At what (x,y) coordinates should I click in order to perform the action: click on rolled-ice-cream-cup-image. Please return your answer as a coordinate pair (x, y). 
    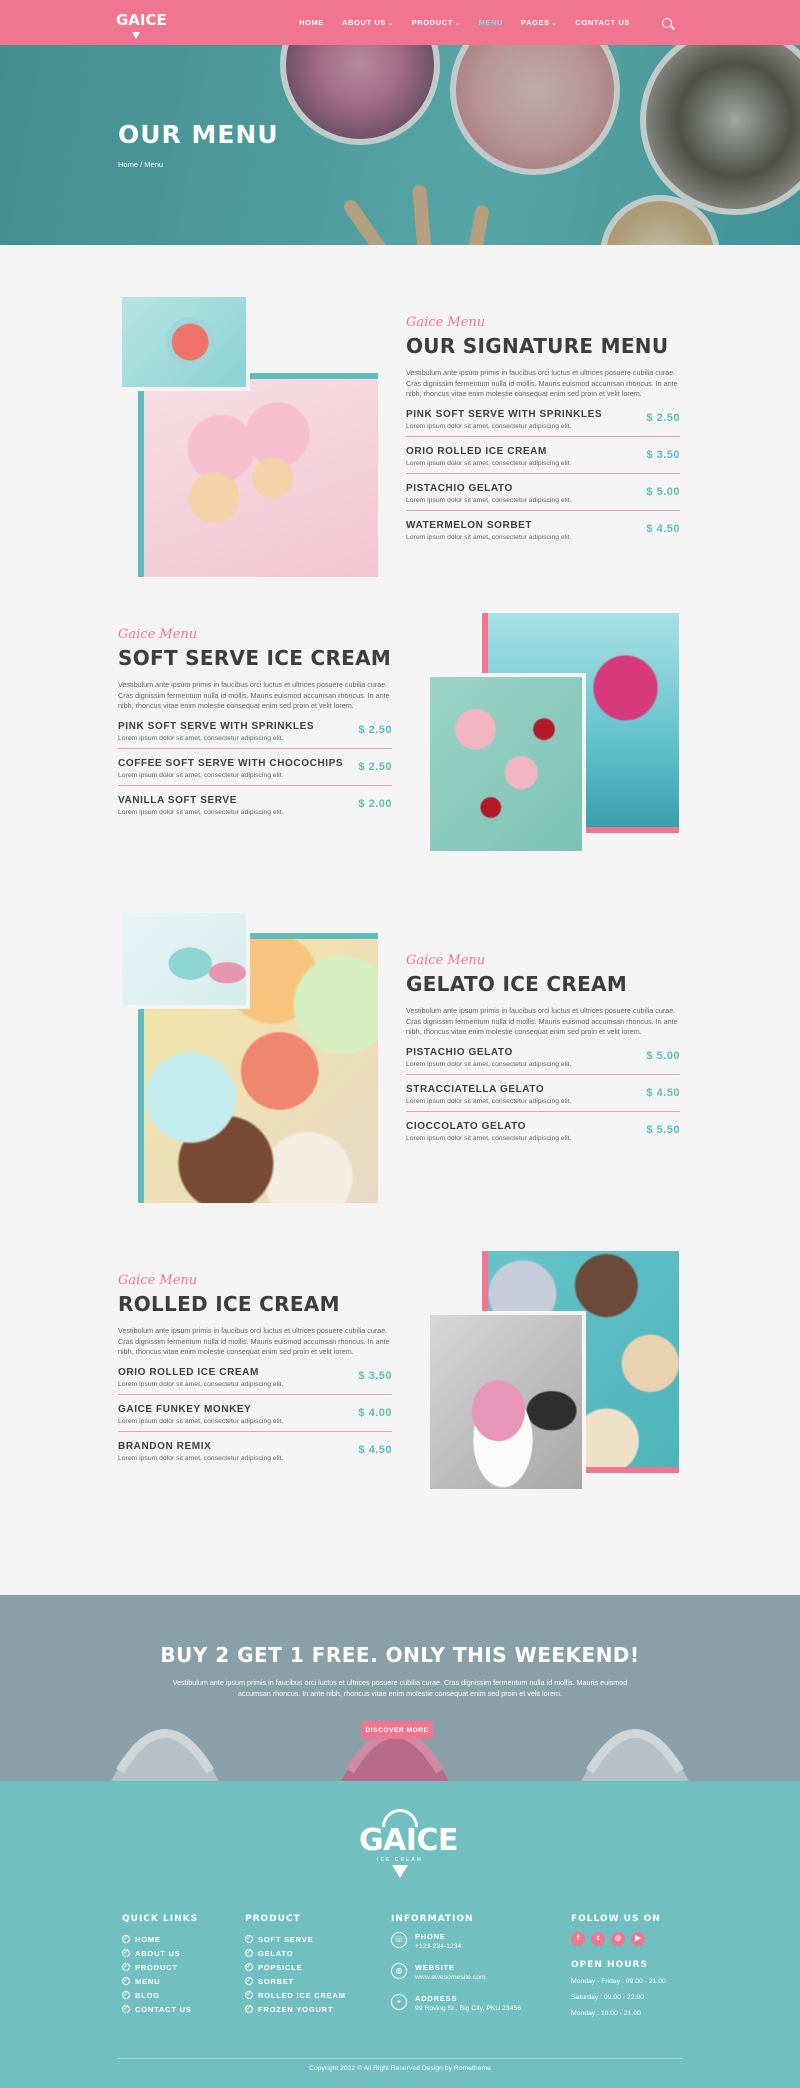
    Looking at the image, I should click on (506, 1402).